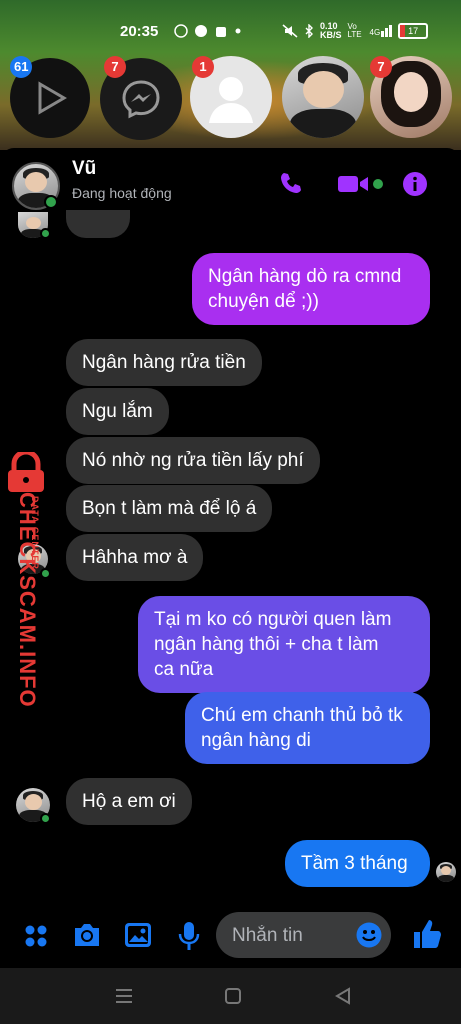  Describe the element at coordinates (446, 872) in the screenshot. I see `seen-avatar` at that location.